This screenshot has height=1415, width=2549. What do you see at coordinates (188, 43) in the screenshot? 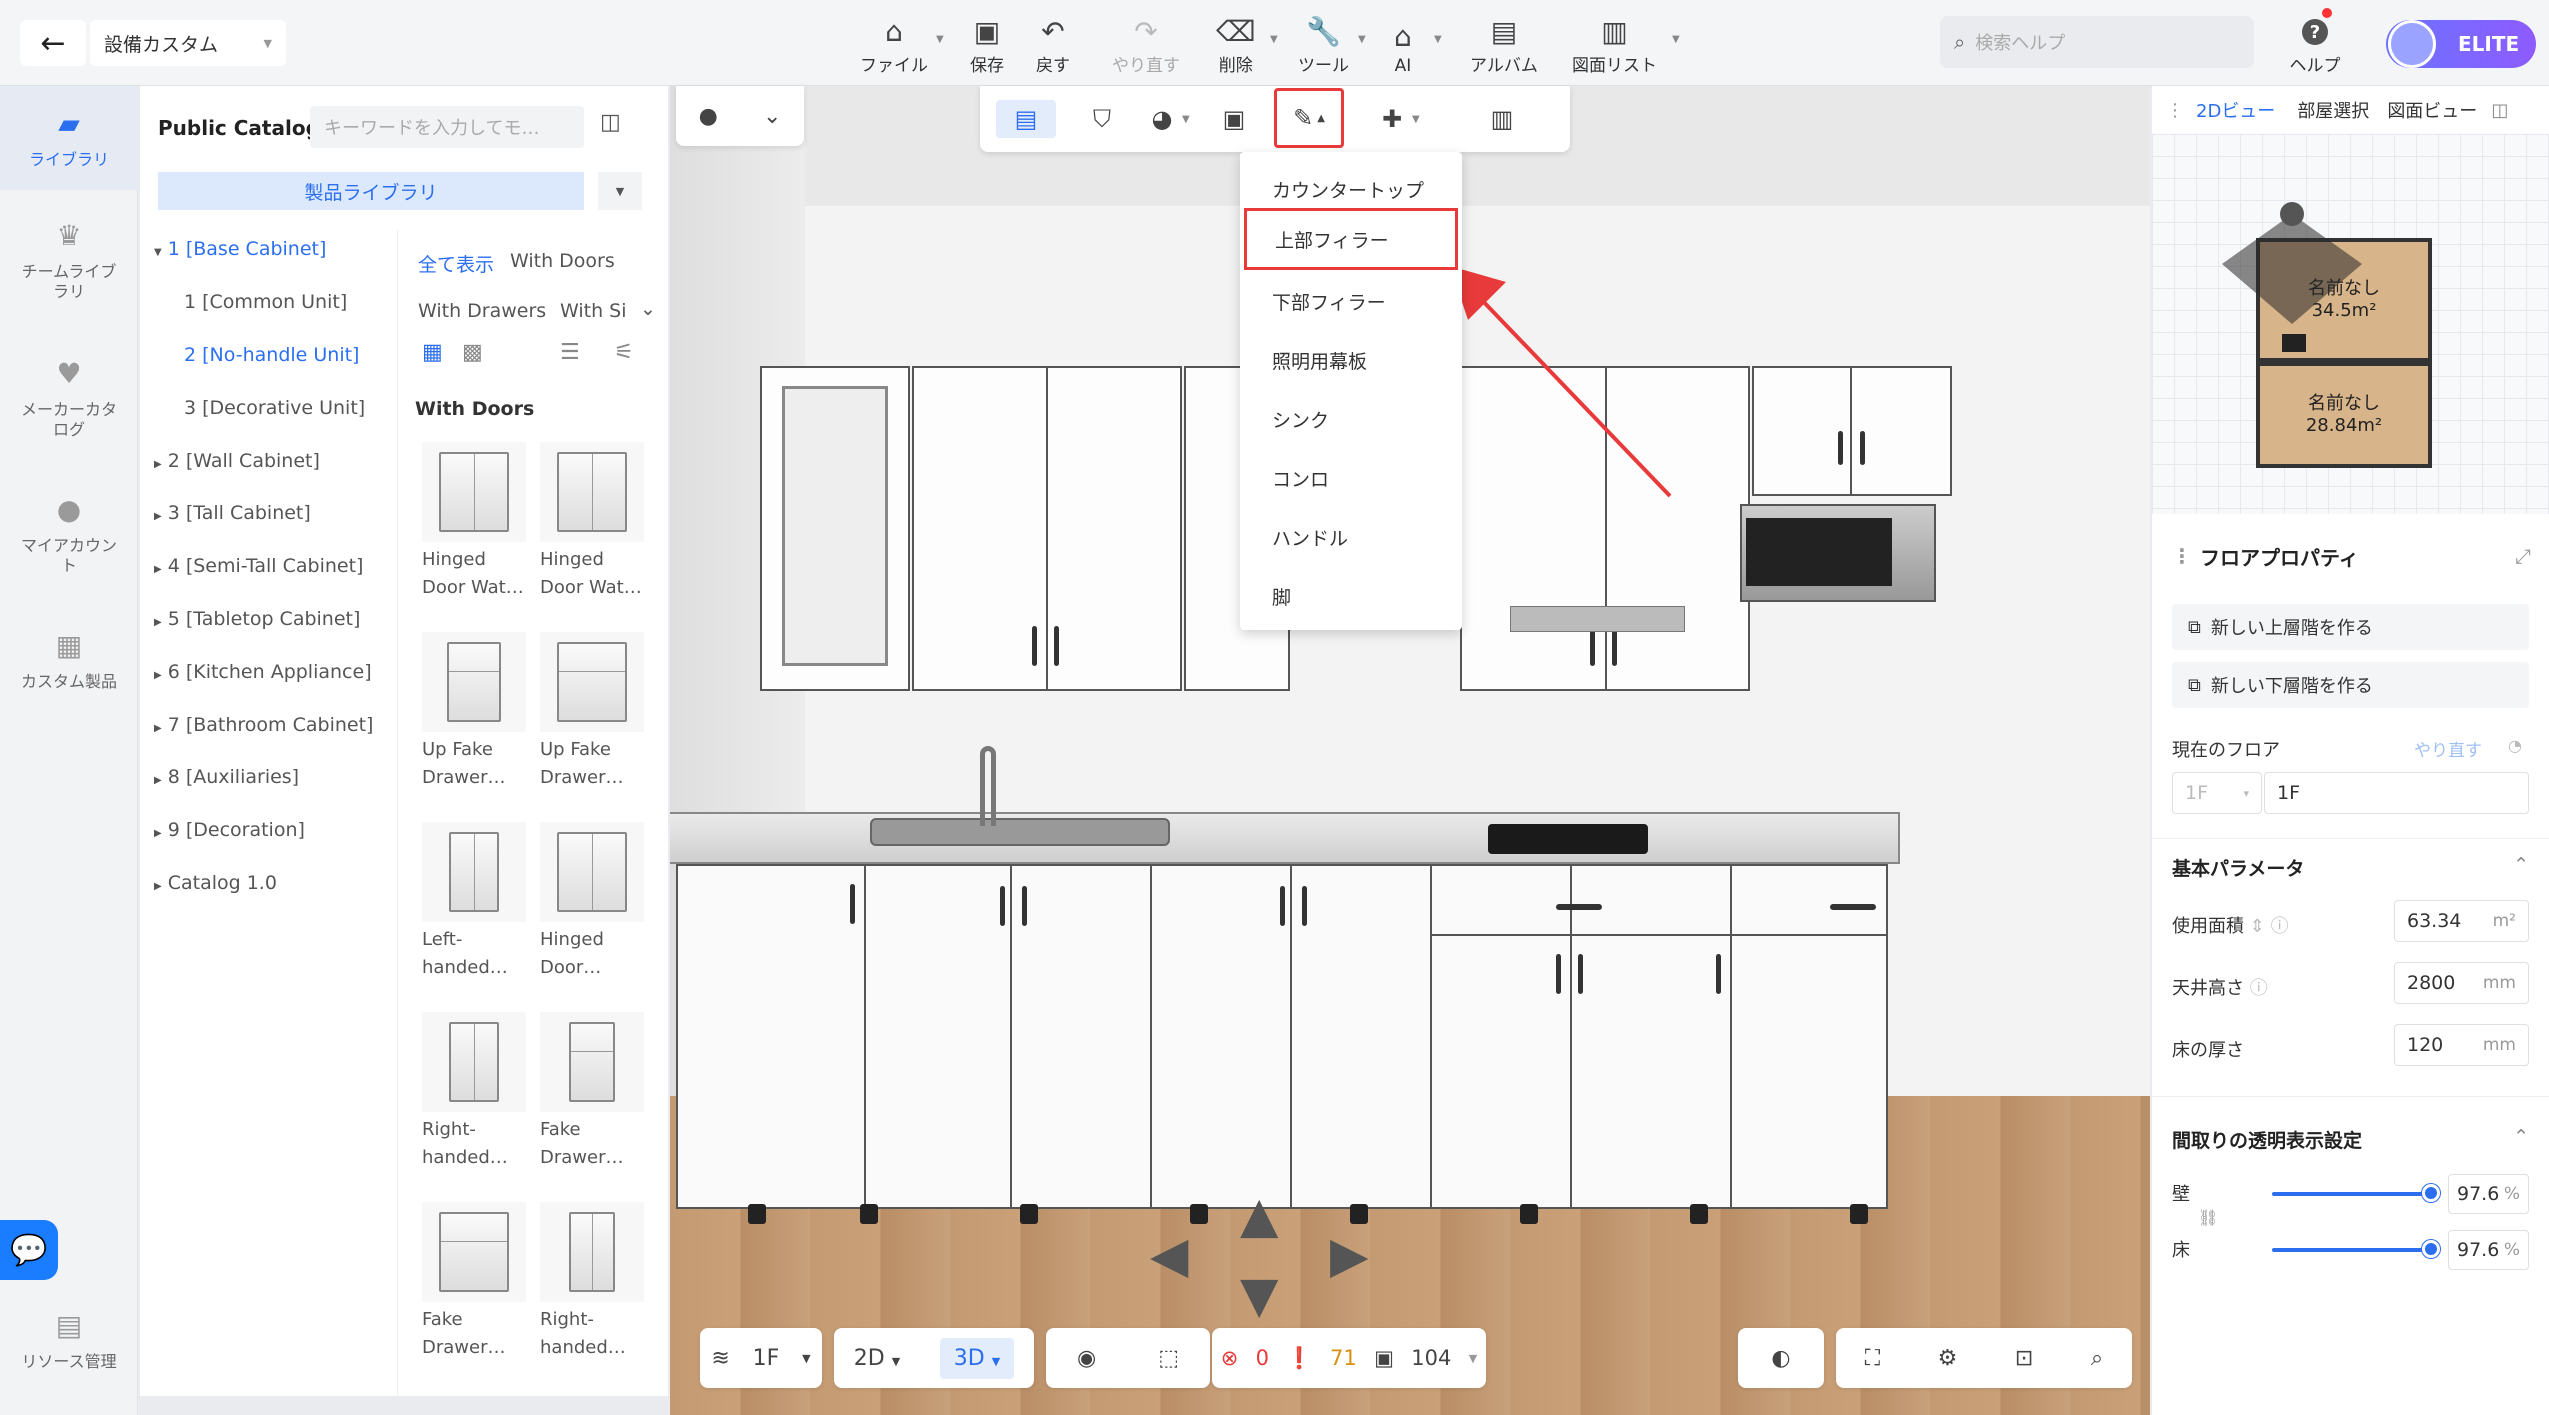
I see `project-selector: 設備カスタム ▼` at bounding box center [188, 43].